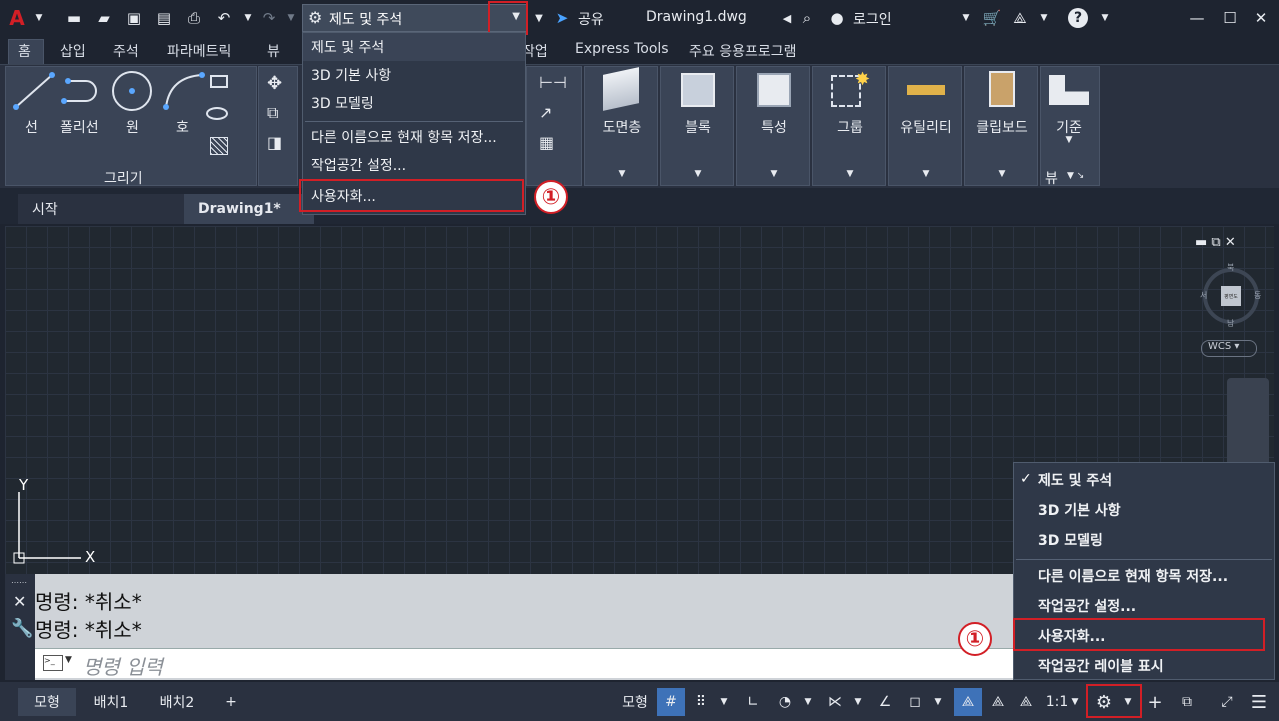  What do you see at coordinates (539, 18) in the screenshot?
I see `workspace-arrow-icon: ▼` at bounding box center [539, 18].